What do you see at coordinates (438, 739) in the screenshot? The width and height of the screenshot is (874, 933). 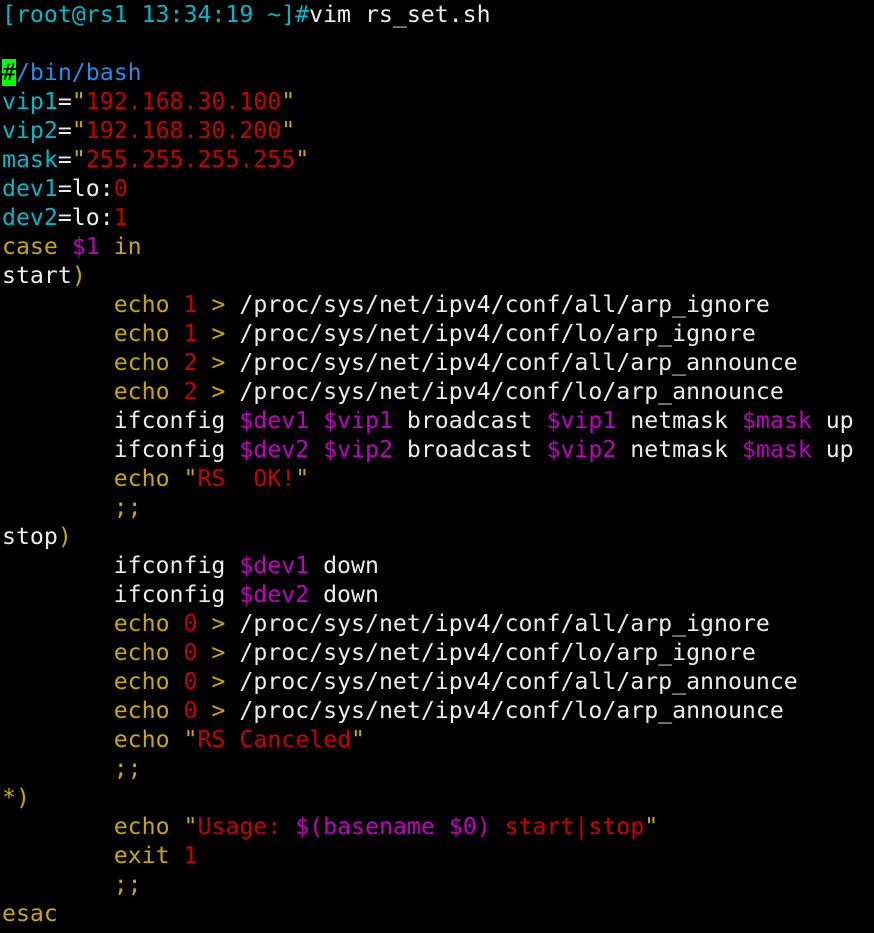 I see `code-line: echo "RS Canceled"` at bounding box center [438, 739].